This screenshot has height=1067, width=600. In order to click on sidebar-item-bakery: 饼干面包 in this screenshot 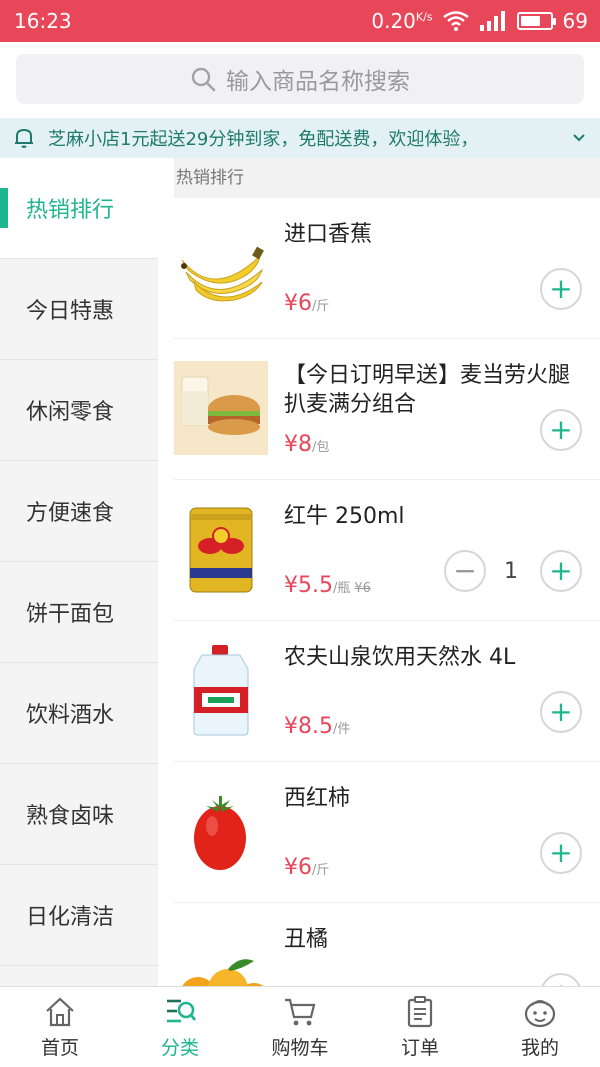, I will do `click(79, 612)`.